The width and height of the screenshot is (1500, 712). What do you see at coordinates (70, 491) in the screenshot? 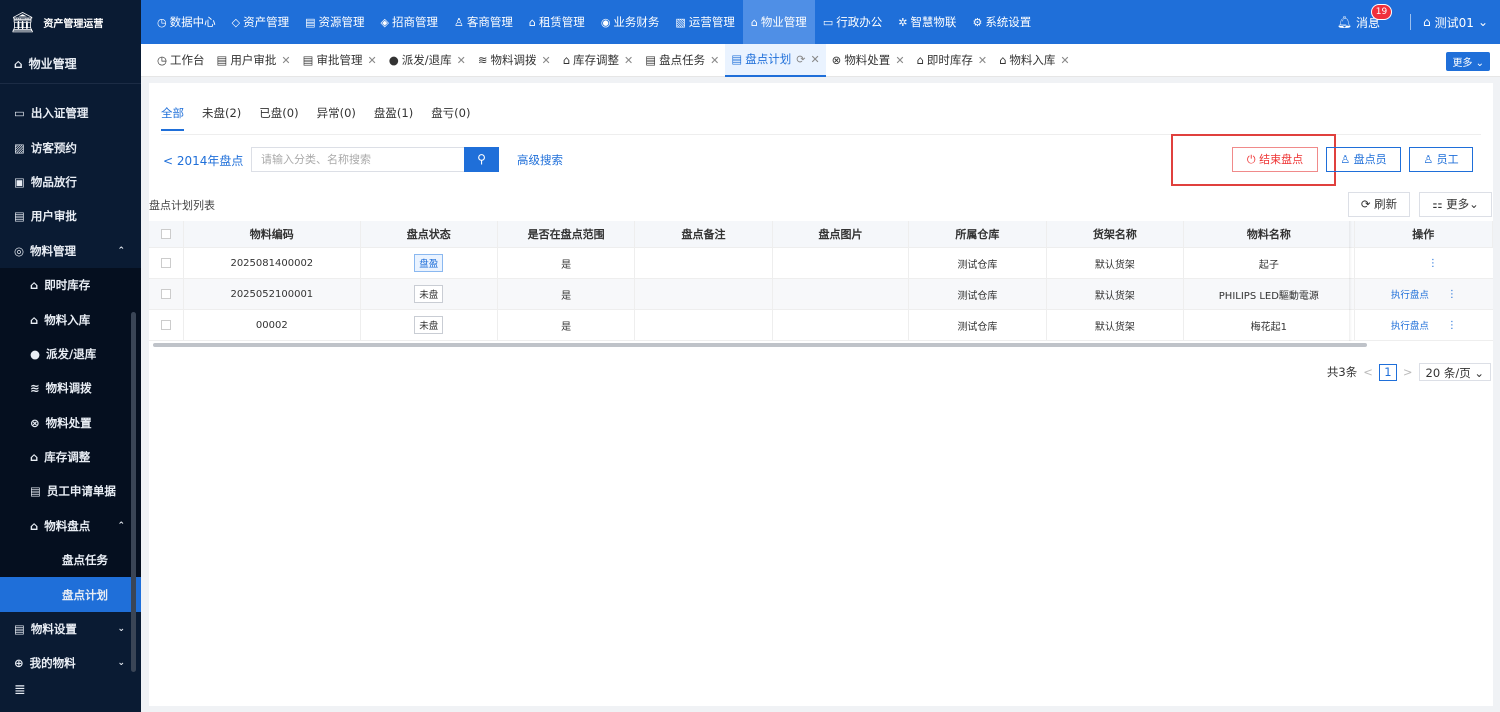
I see `sidebar-item: ▤ 员工申请单据` at bounding box center [70, 491].